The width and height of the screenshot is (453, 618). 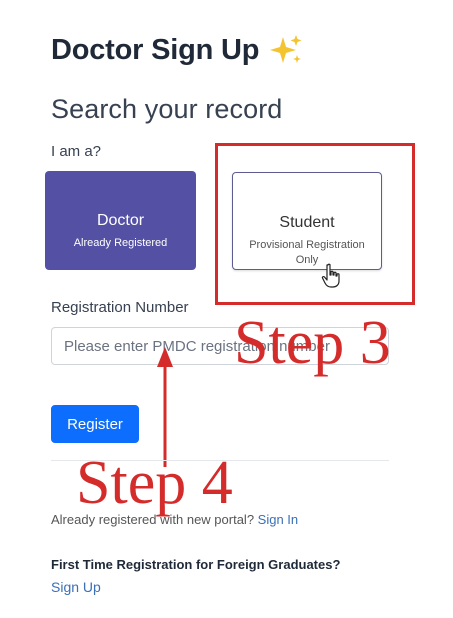 I want to click on doctor-card-title: Doctor, so click(x=120, y=220).